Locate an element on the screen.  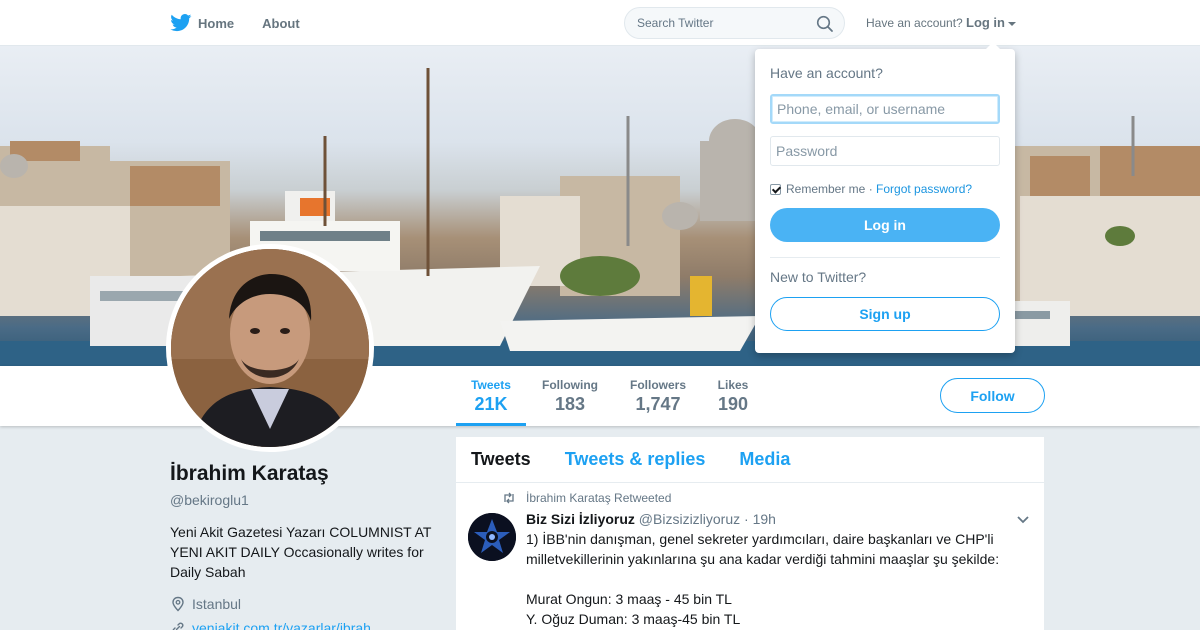
stat-following-value: 183 is located at coordinates (570, 404).